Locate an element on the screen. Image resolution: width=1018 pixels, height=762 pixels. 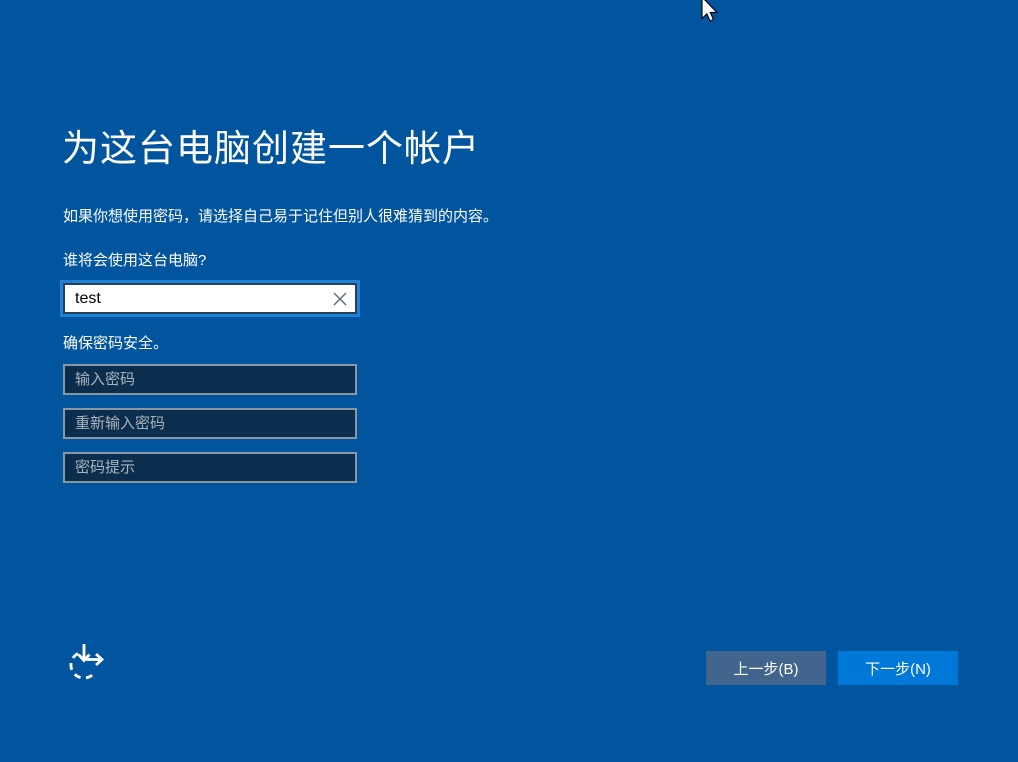
username-input is located at coordinates (195, 298).